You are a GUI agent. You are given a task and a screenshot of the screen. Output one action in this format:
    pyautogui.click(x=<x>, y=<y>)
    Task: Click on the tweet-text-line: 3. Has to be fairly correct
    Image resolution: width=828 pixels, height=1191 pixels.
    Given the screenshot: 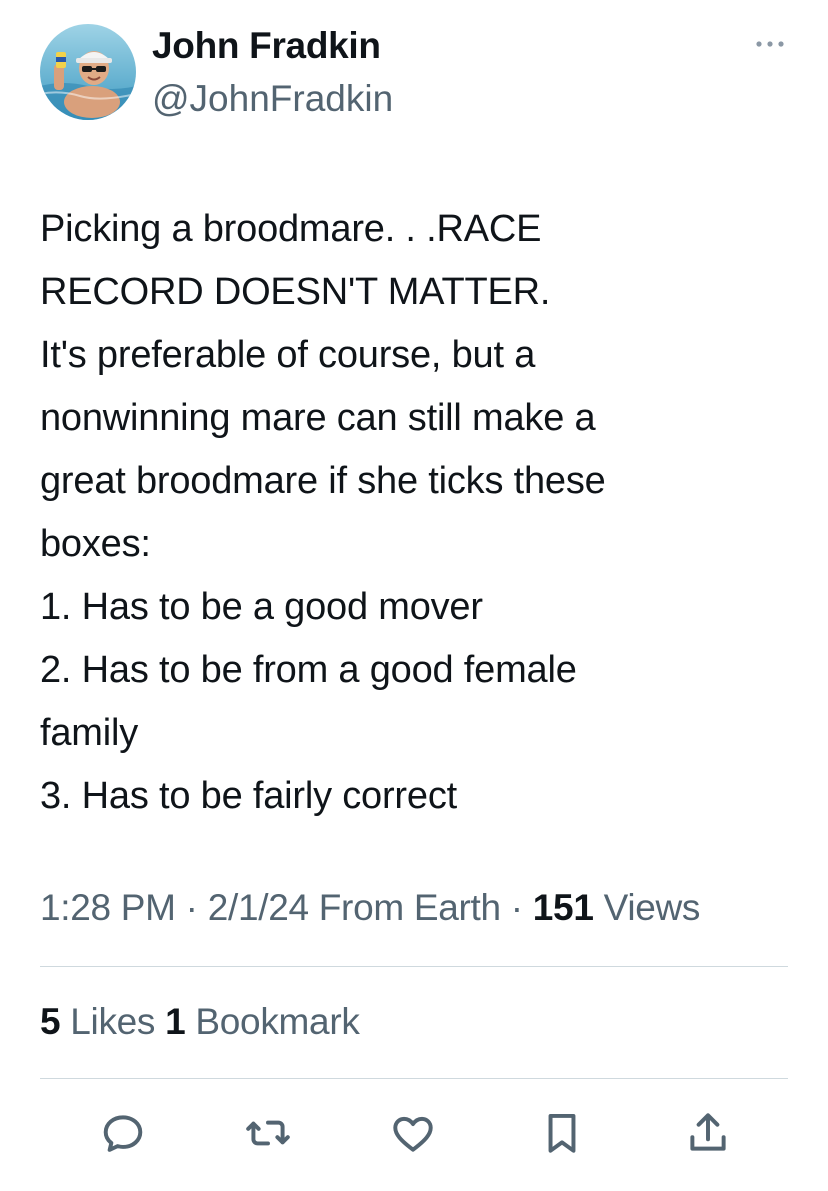 What is the action you would take?
    pyautogui.click(x=248, y=796)
    